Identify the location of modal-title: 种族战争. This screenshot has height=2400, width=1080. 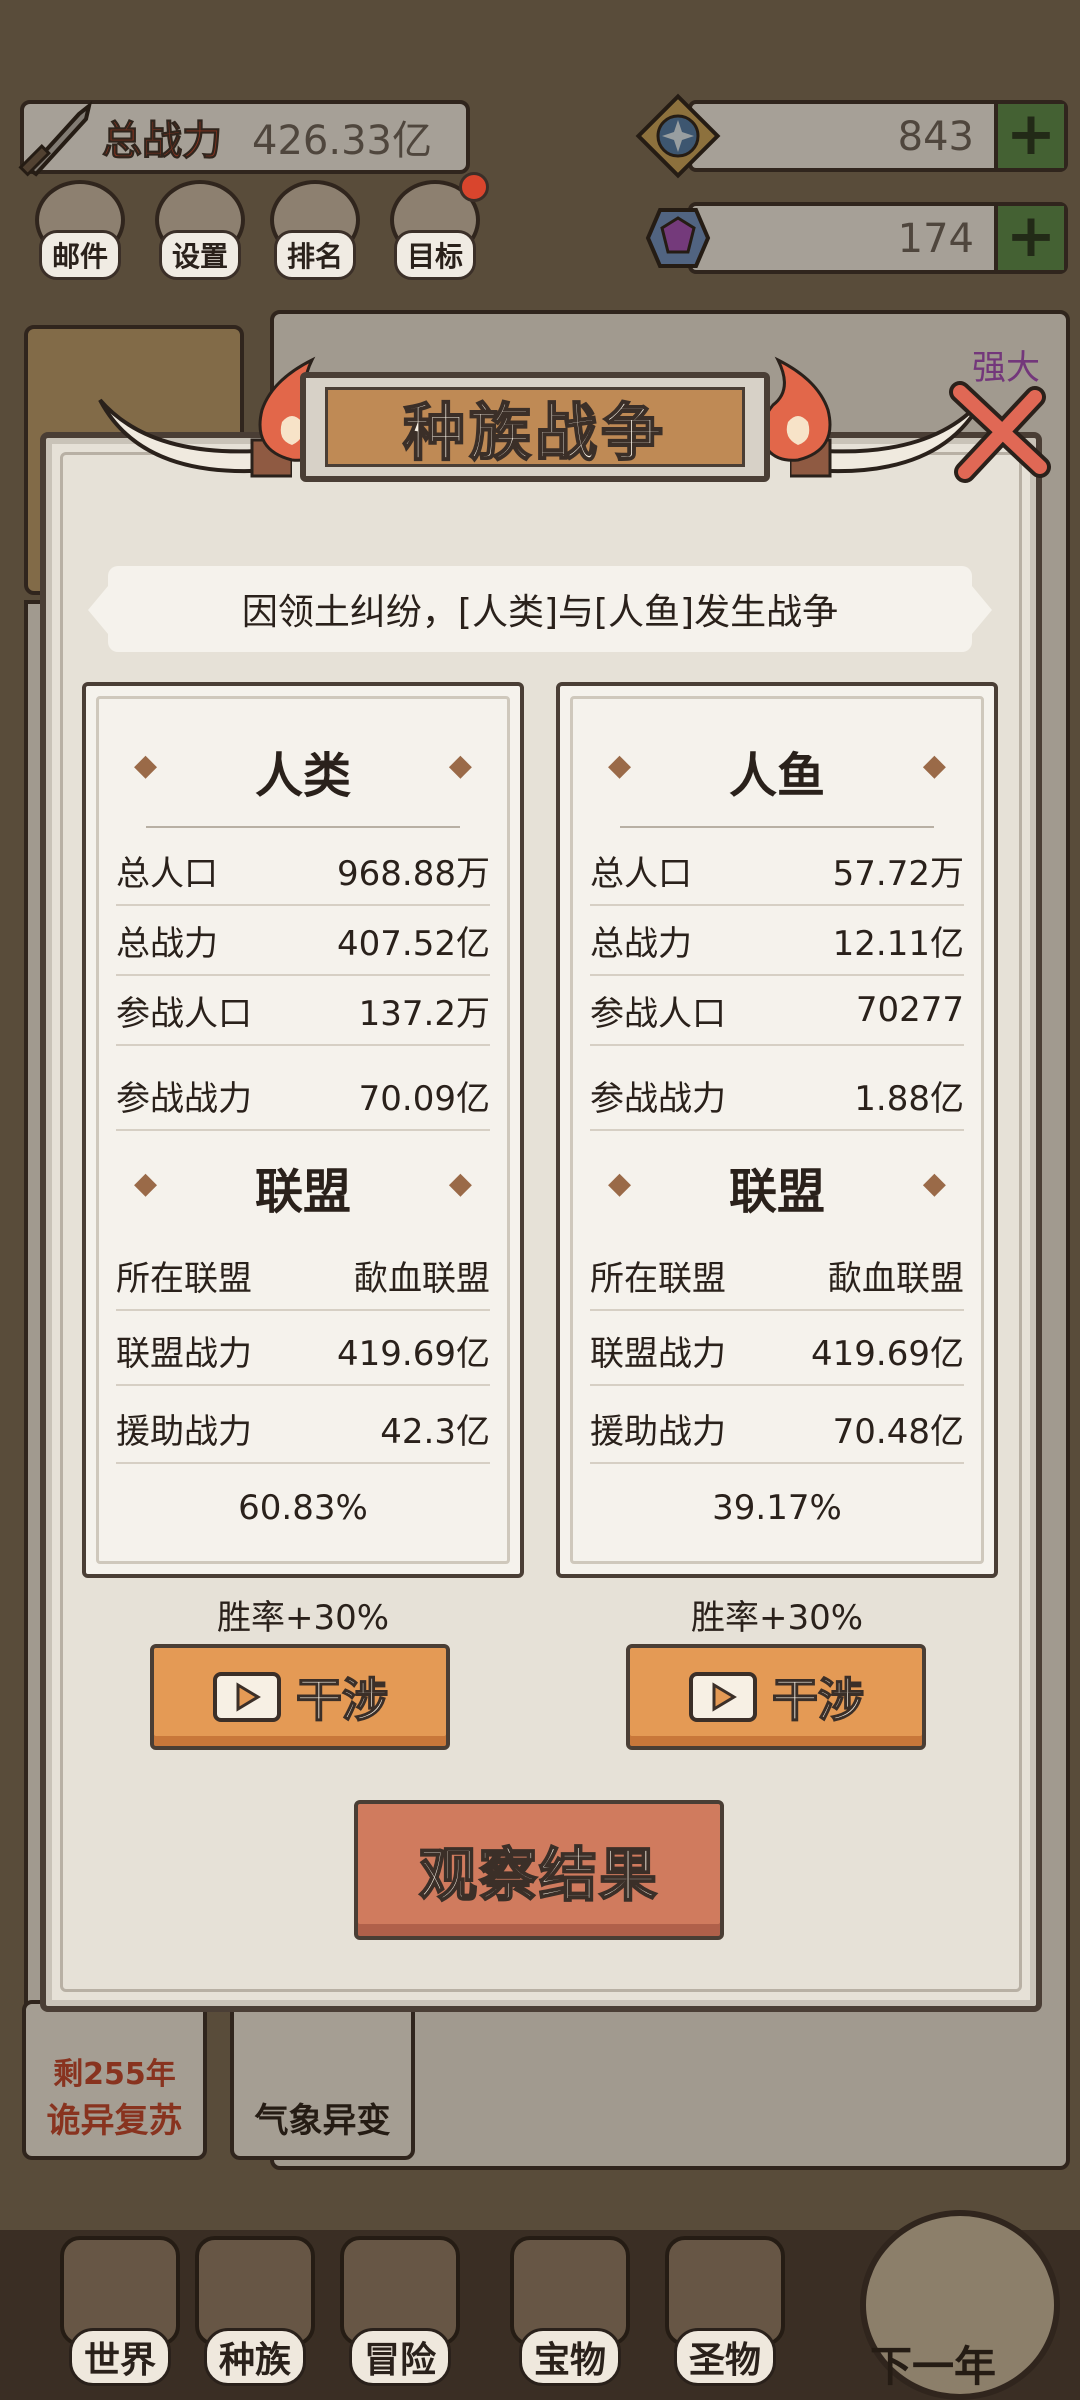
(534, 432).